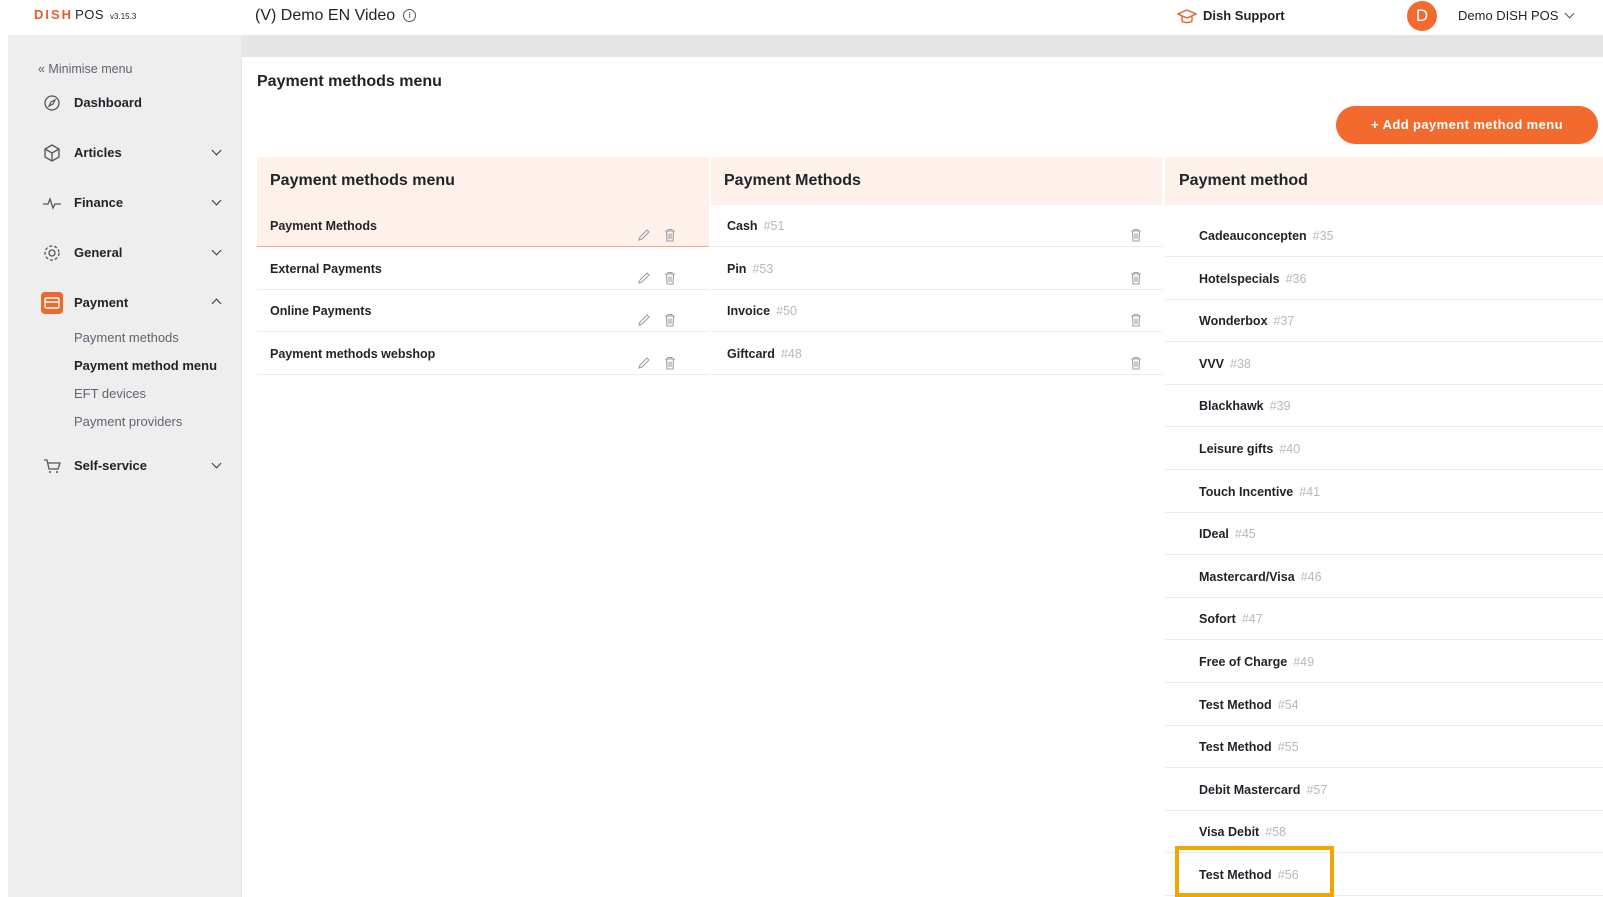  I want to click on available-method-id: #41, so click(1310, 491).